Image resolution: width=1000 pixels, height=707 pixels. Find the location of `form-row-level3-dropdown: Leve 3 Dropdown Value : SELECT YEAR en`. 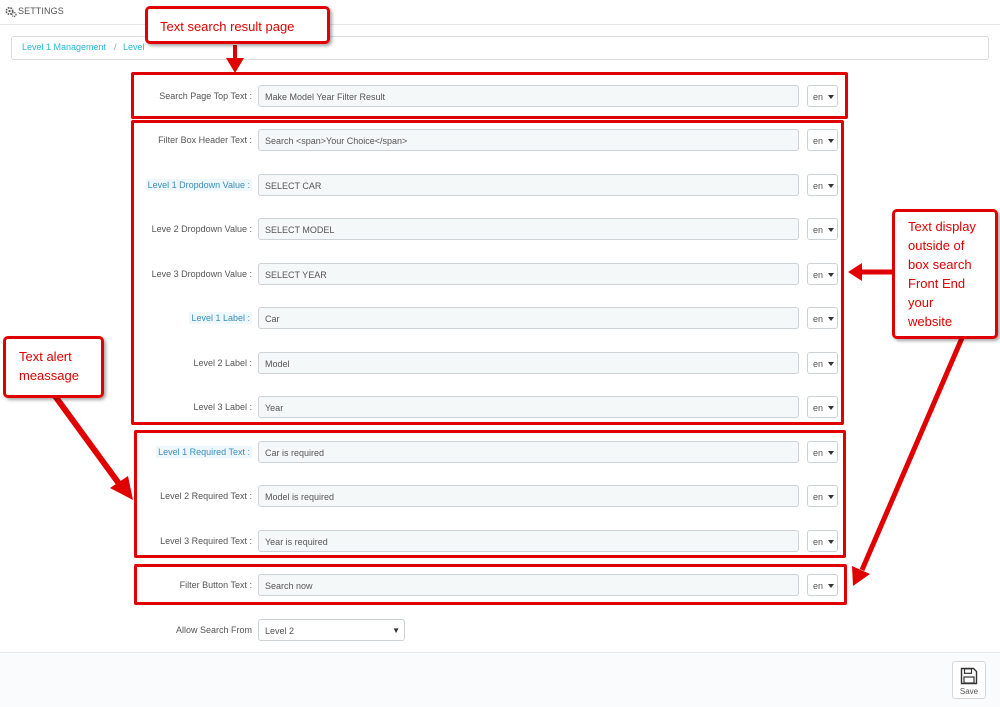

form-row-level3-dropdown: Leve 3 Dropdown Value : SELECT YEAR en is located at coordinates (500, 275).